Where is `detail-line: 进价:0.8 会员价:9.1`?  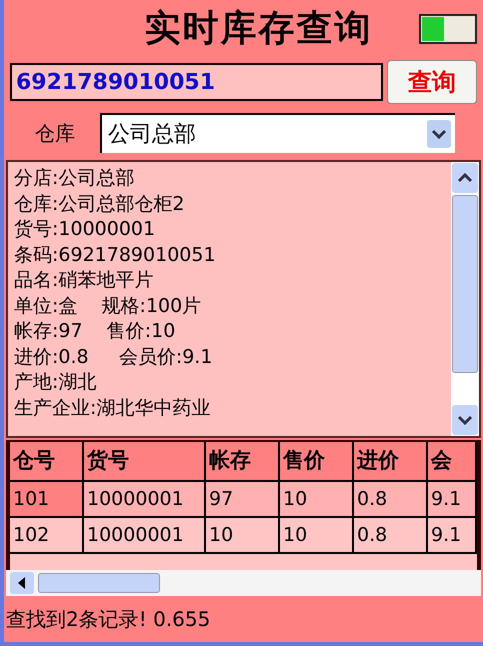
detail-line: 进价:0.8 会员价:9.1 is located at coordinates (114, 357).